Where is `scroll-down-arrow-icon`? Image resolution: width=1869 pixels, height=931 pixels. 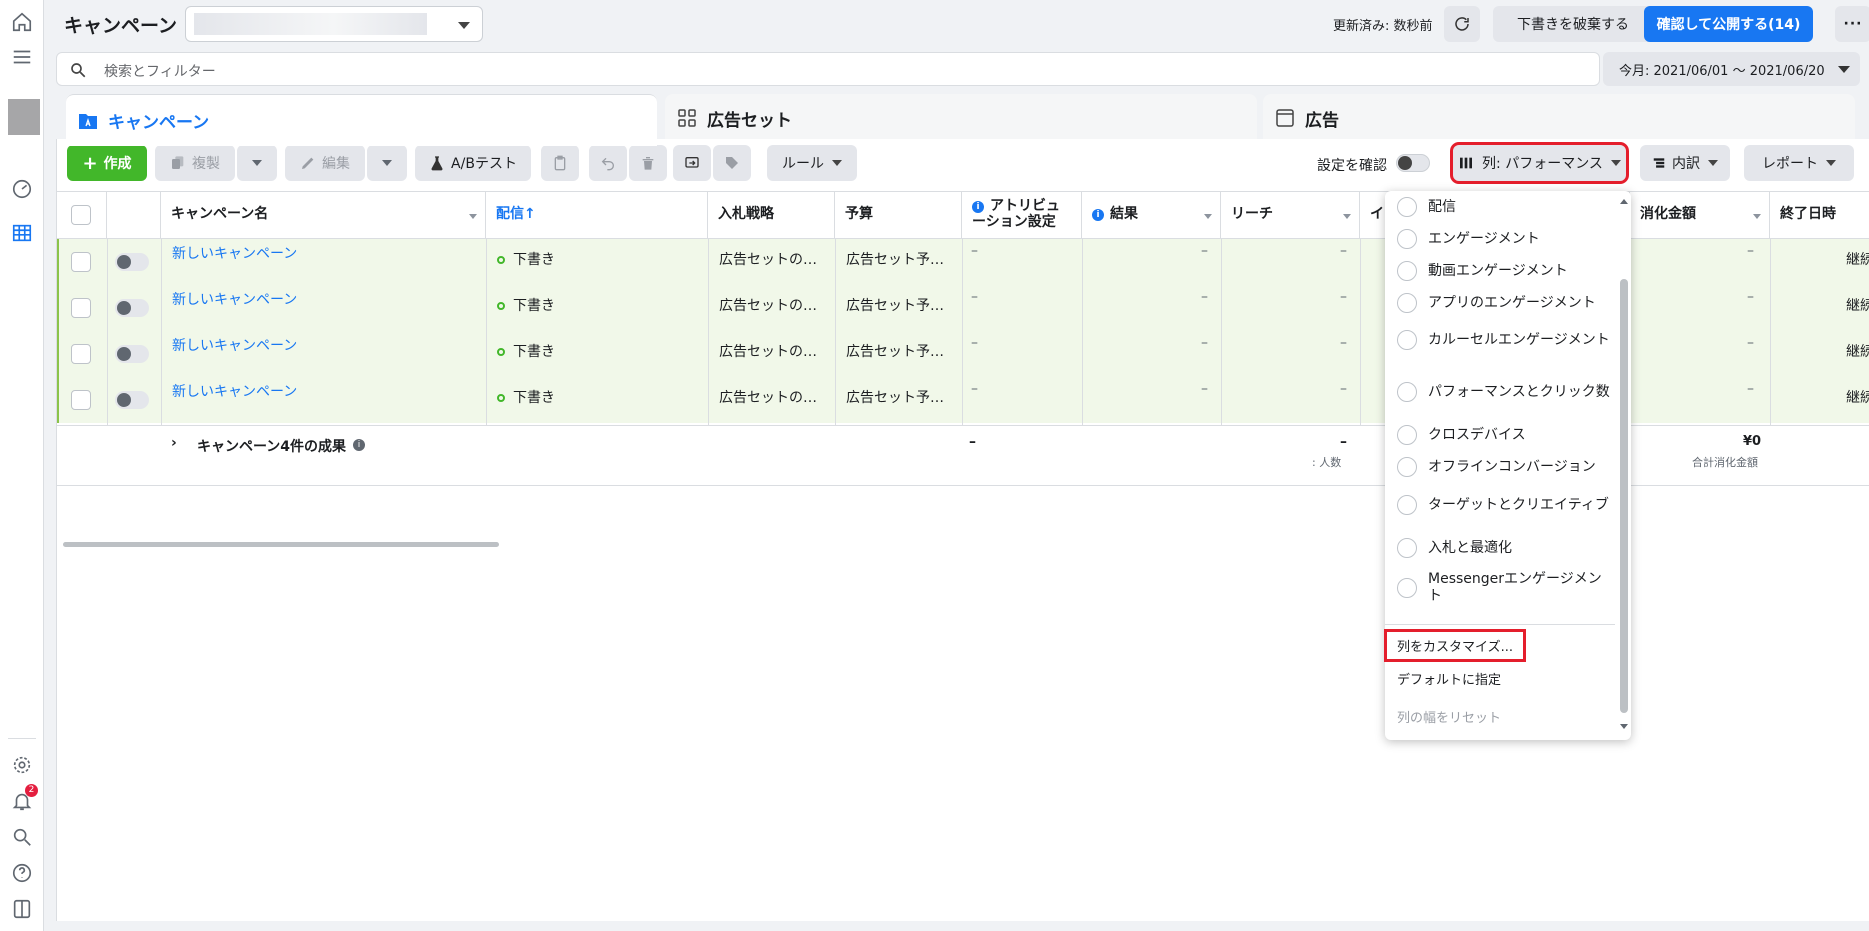
scroll-down-arrow-icon is located at coordinates (1624, 726).